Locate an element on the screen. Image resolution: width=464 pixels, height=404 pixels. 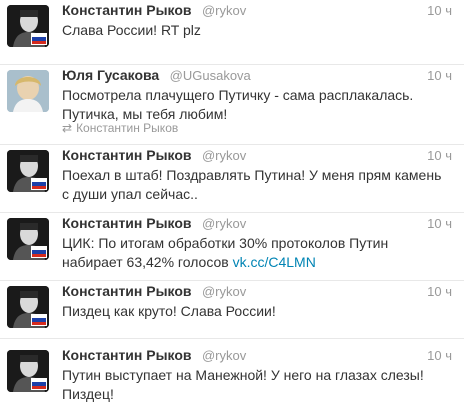
profile-photo is located at coordinates (28, 91).